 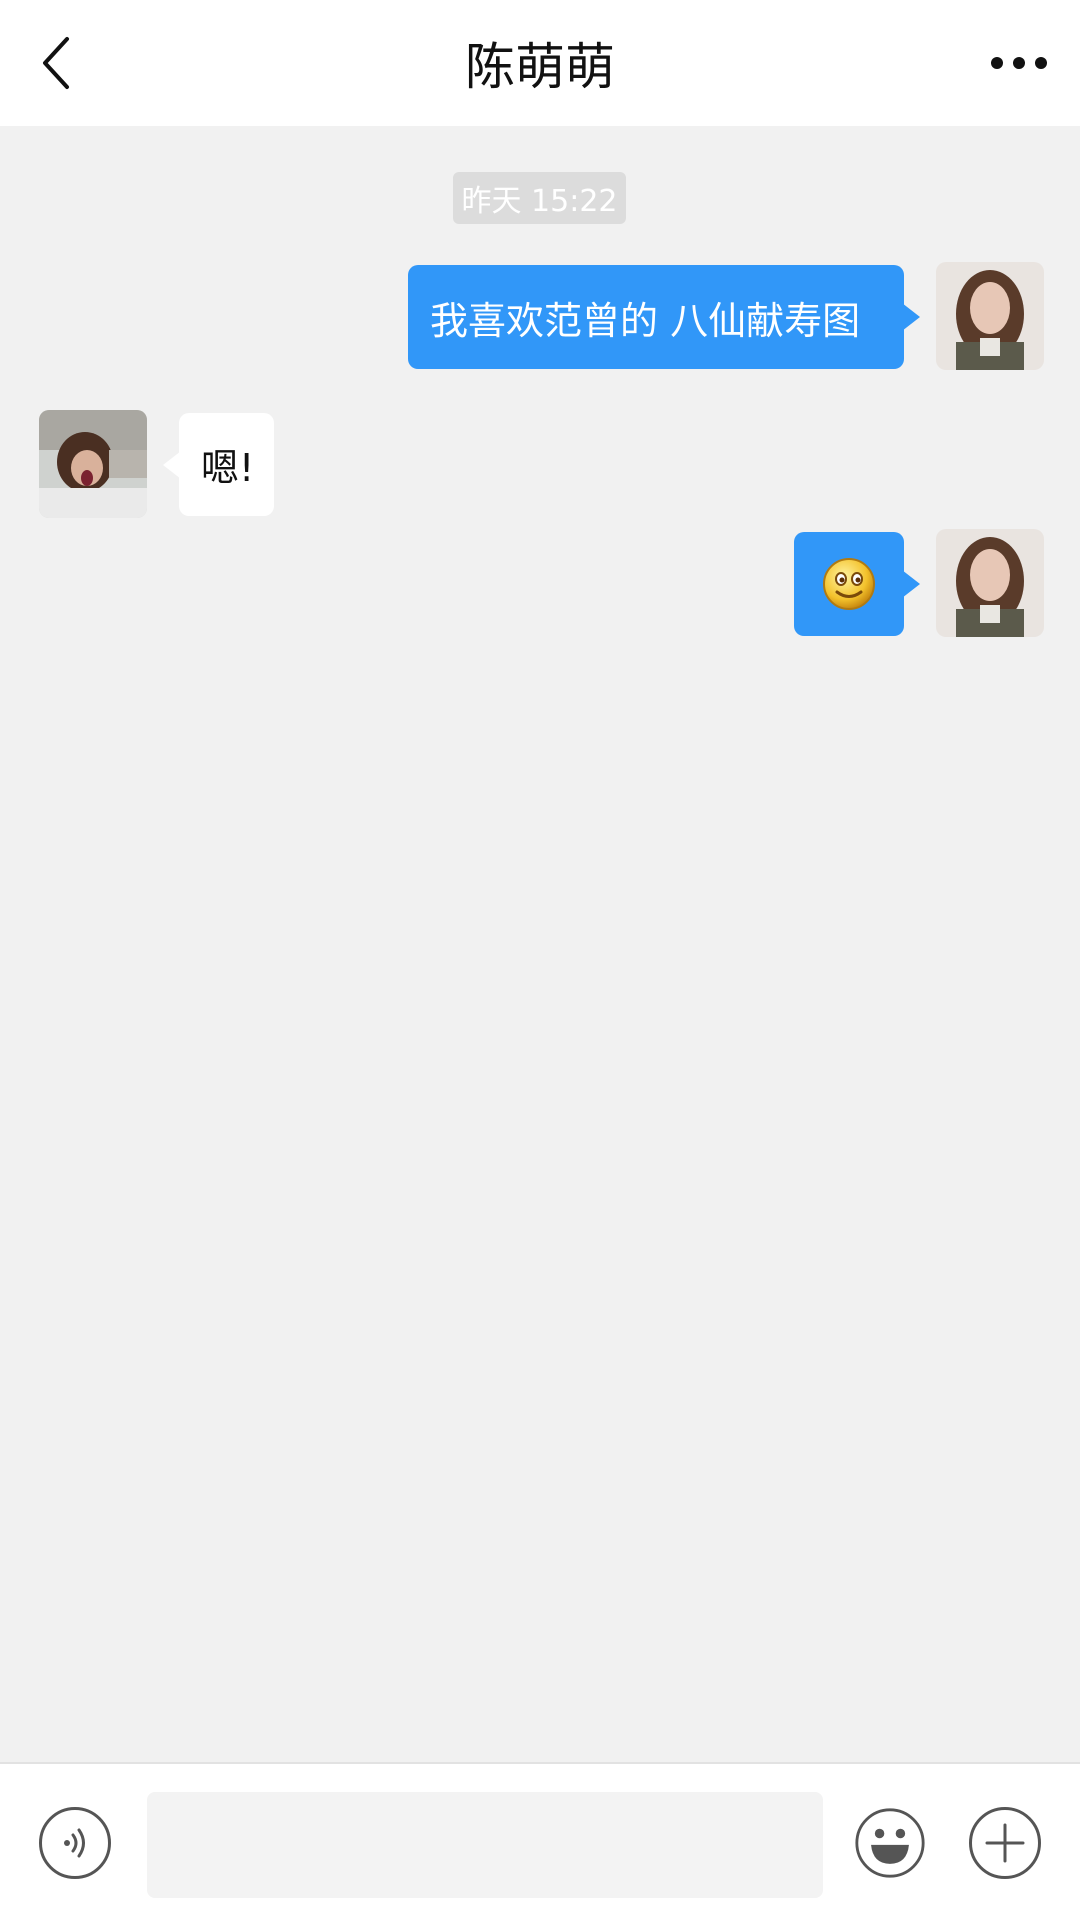 I want to click on contact-avatar, so click(x=93, y=464).